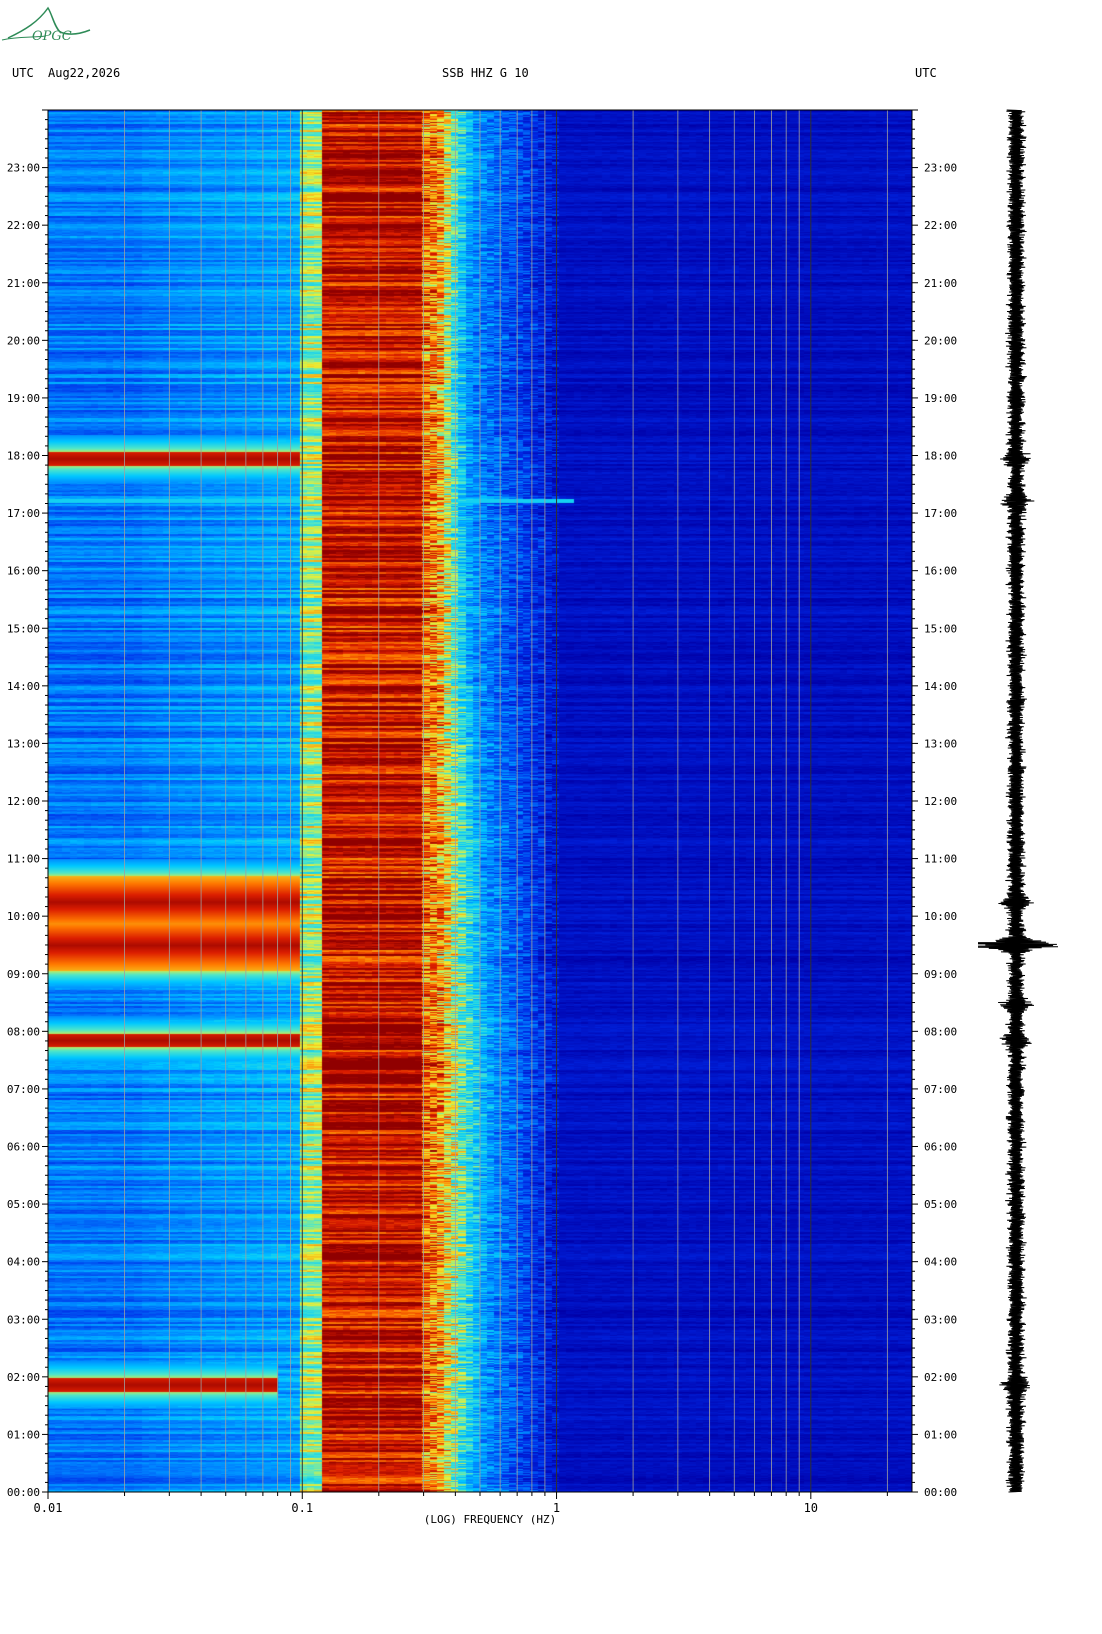  What do you see at coordinates (23, 1377) in the screenshot?
I see `y-tick-label-left: 02:00` at bounding box center [23, 1377].